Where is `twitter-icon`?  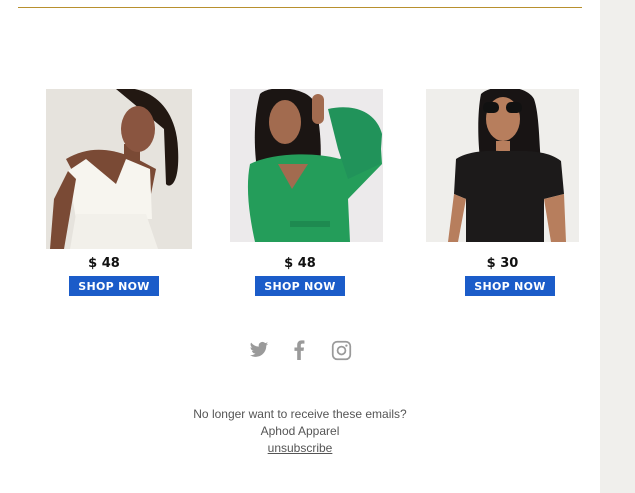 twitter-icon is located at coordinates (259, 352).